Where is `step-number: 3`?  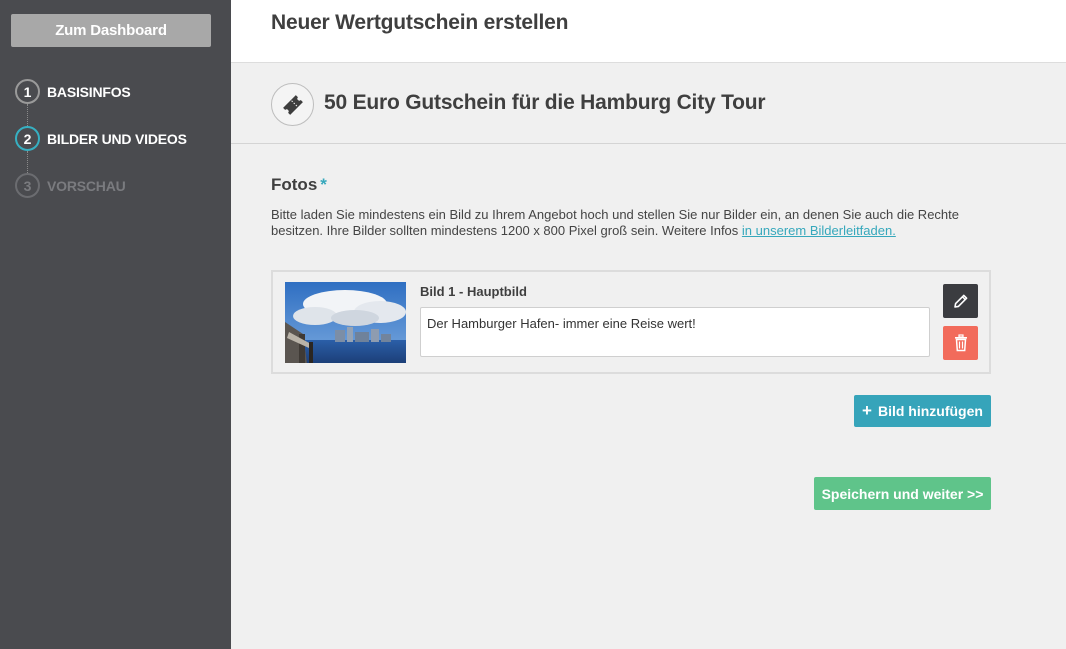
step-number: 3 is located at coordinates (27, 185).